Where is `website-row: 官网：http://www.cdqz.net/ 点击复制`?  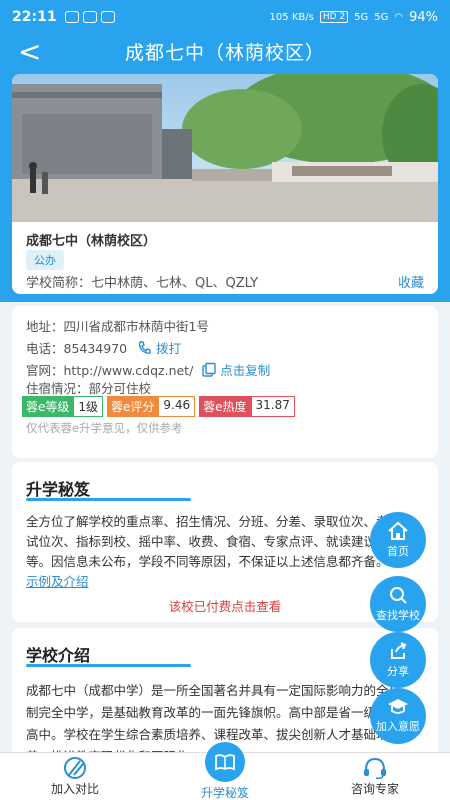 website-row: 官网：http://www.cdqz.net/ 点击复制 is located at coordinates (148, 369).